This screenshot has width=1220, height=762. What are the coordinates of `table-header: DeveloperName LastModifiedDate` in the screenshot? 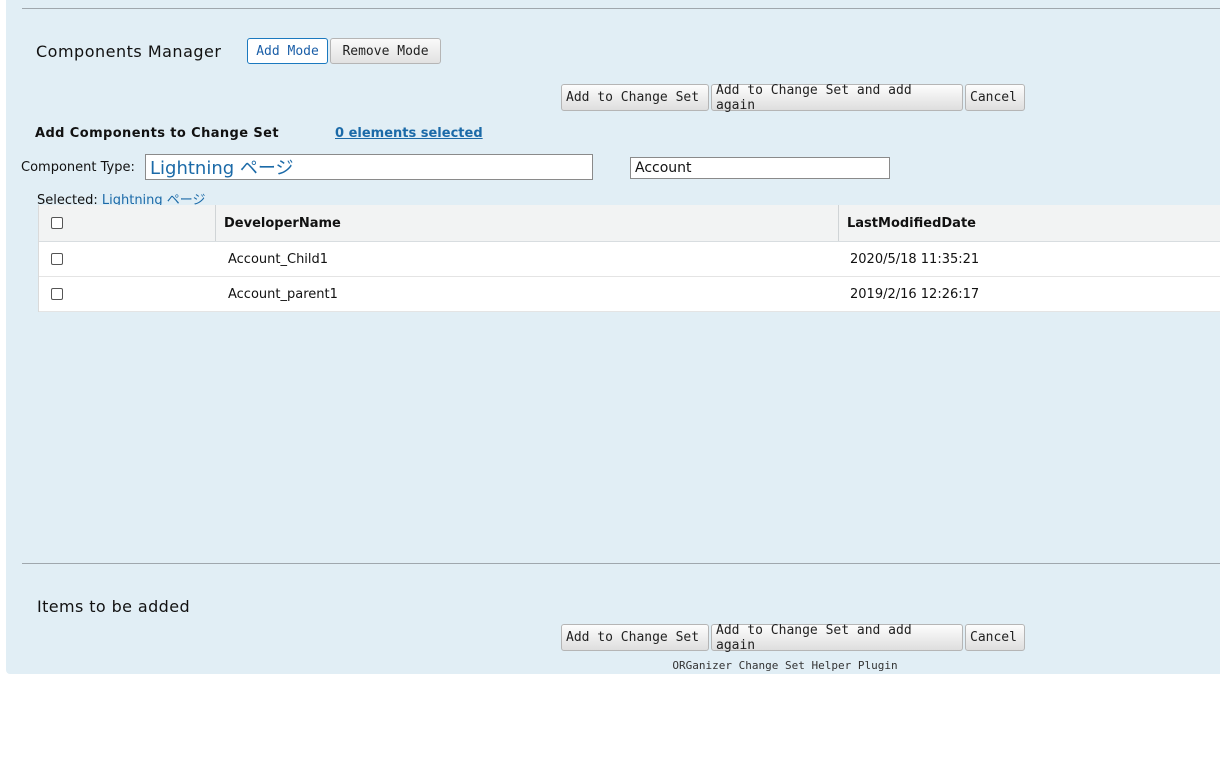 It's located at (629, 223).